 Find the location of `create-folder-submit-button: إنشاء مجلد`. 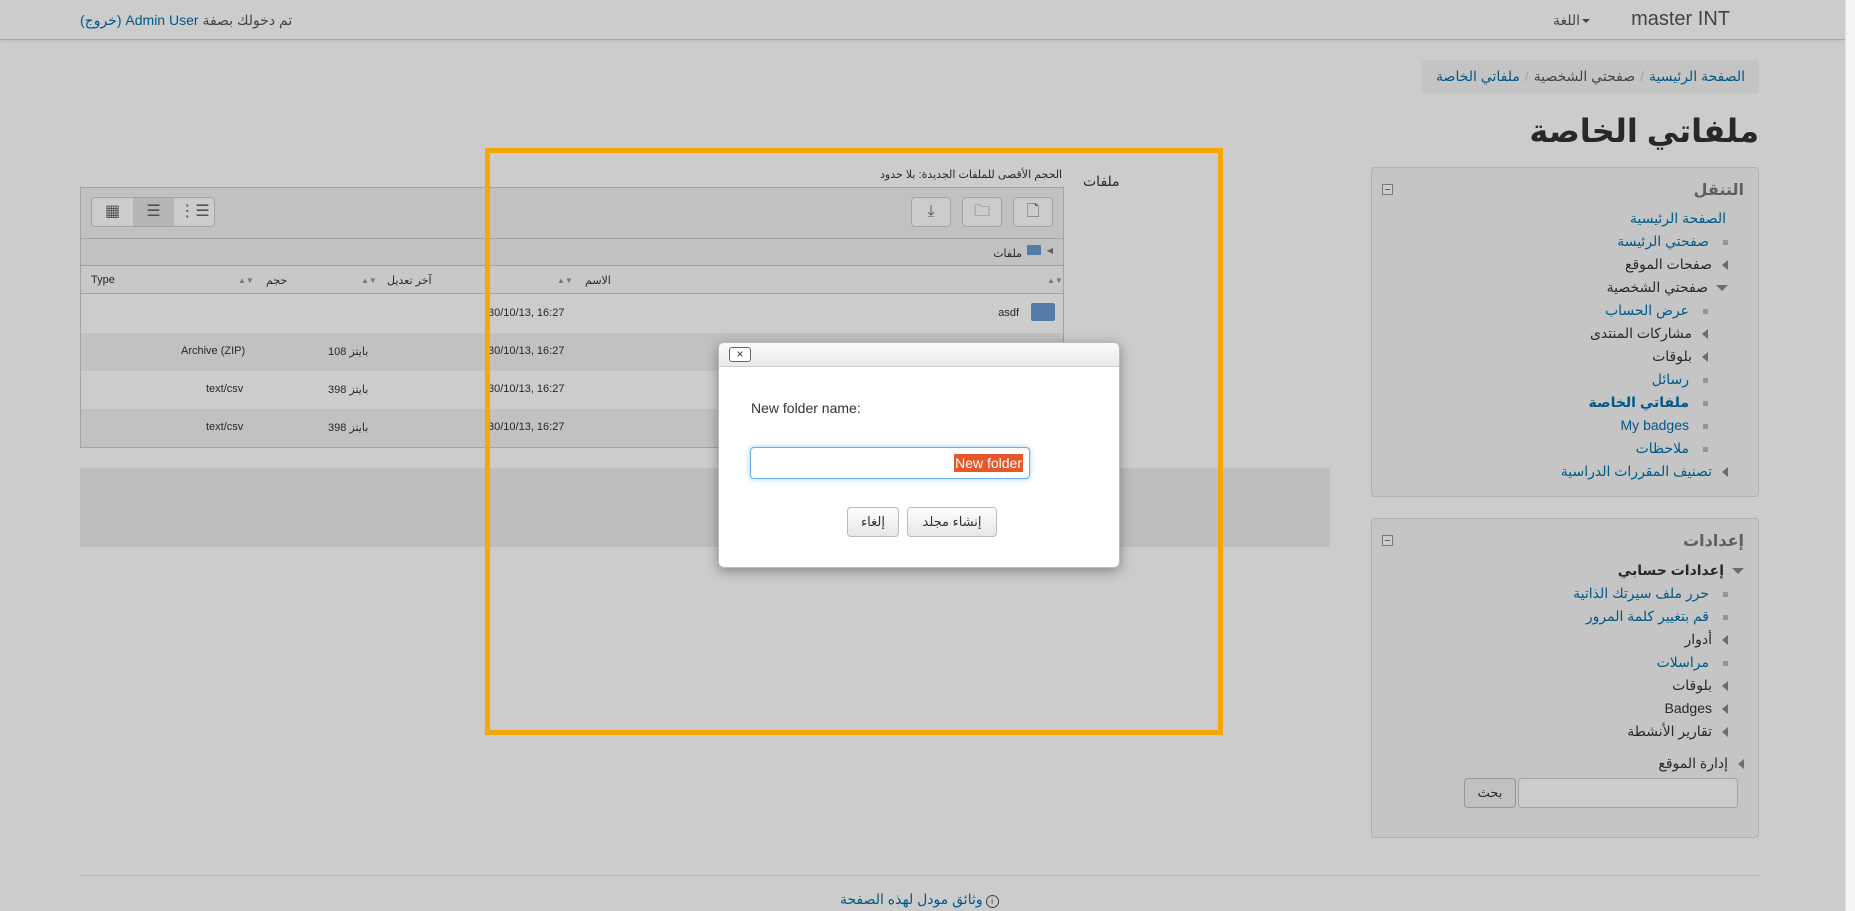

create-folder-submit-button: إنشاء مجلد is located at coordinates (952, 522).